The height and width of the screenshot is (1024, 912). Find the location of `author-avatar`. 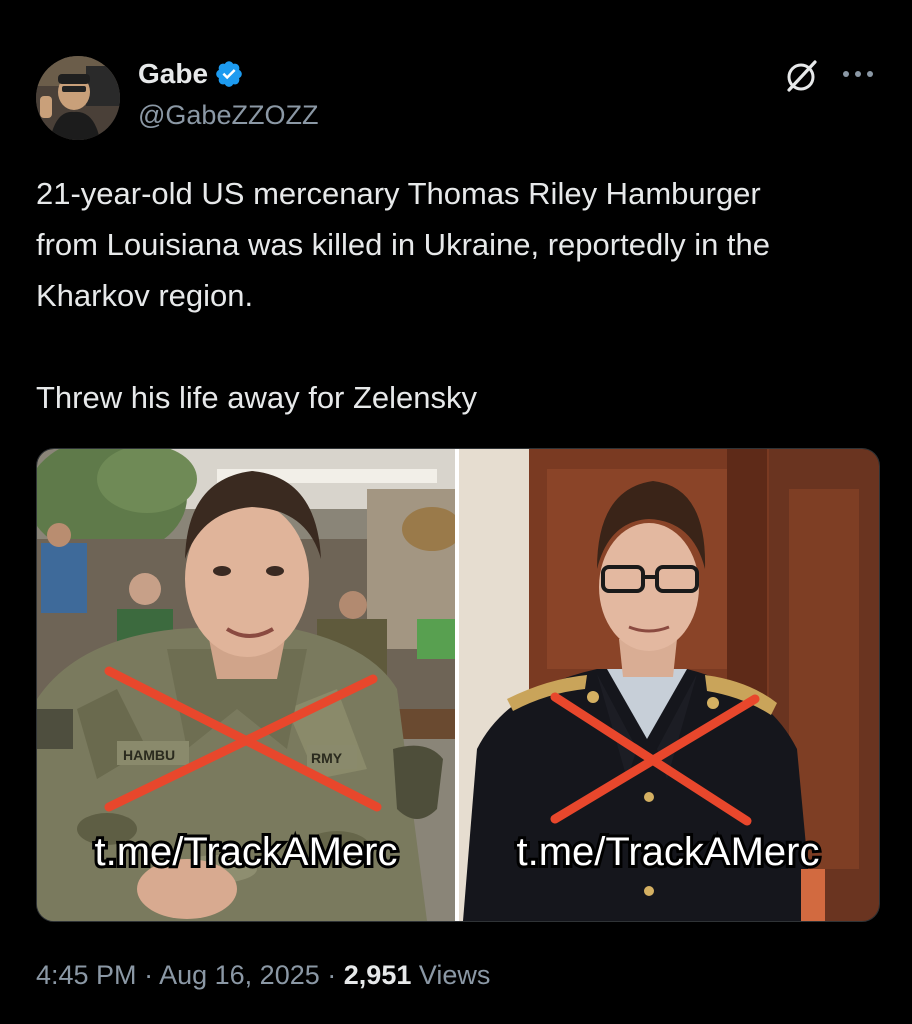

author-avatar is located at coordinates (78, 98).